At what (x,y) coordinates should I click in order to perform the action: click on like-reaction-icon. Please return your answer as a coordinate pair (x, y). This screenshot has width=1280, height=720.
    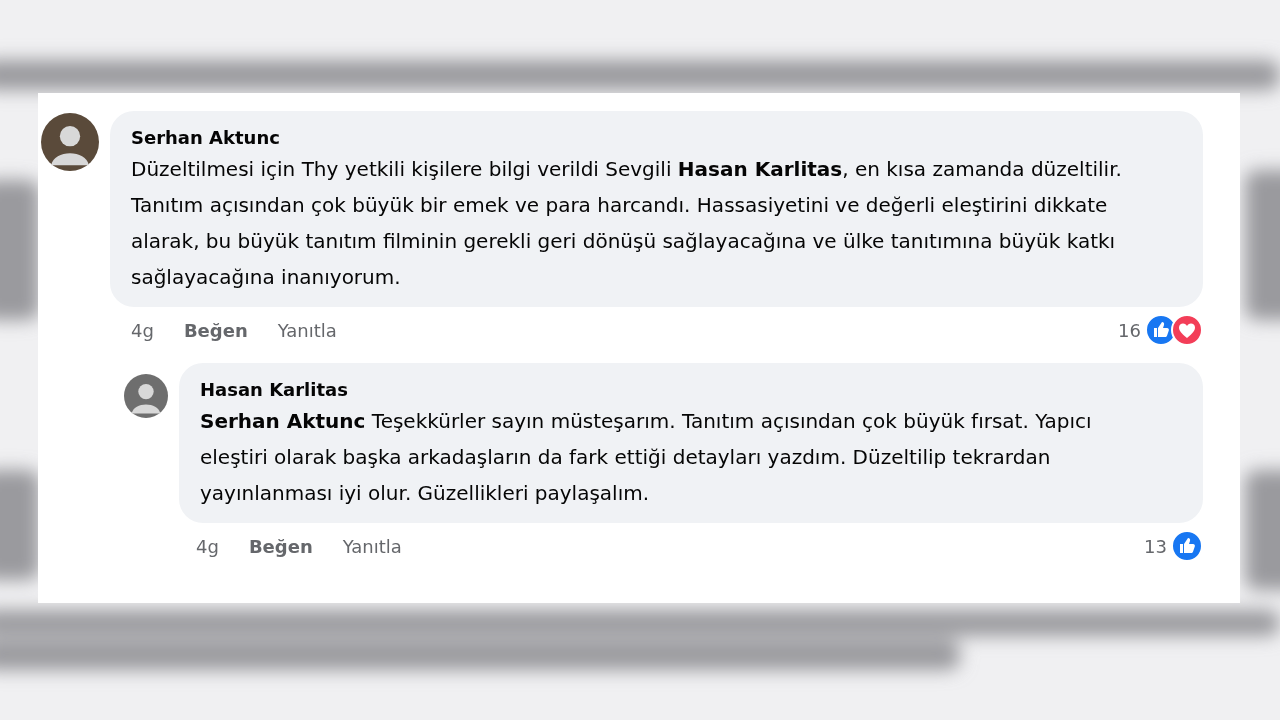
    Looking at the image, I should click on (1187, 546).